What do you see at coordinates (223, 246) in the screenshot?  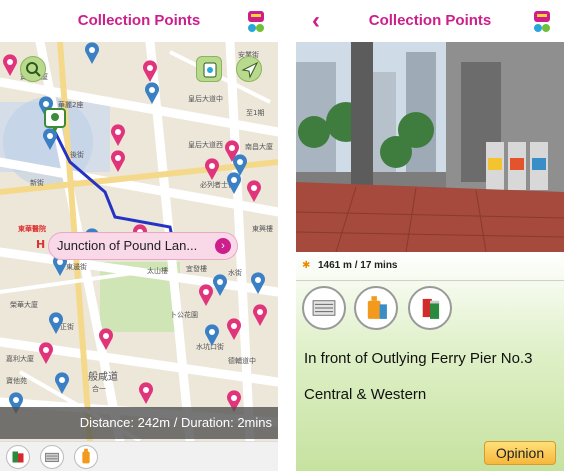 I see `chevron-right-icon: ›` at bounding box center [223, 246].